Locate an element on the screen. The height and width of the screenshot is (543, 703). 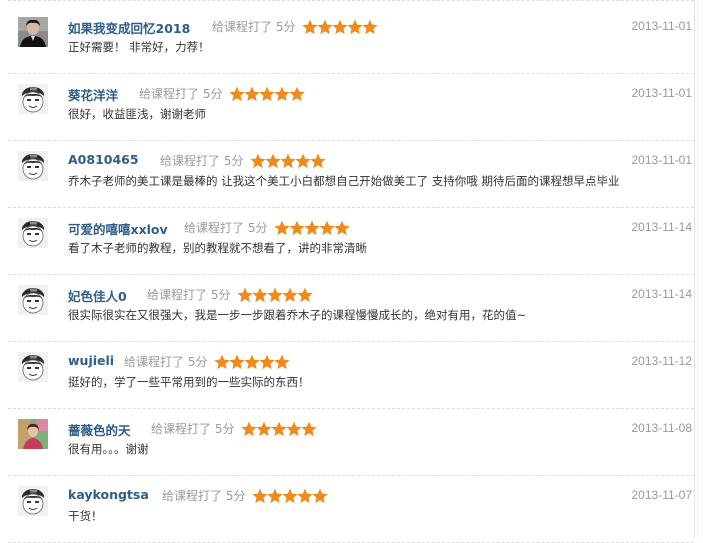
review-item: 蔷薇色的天 给课程打了 5分 2013-11-08 很有用。。。谢谢 is located at coordinates (351, 442).